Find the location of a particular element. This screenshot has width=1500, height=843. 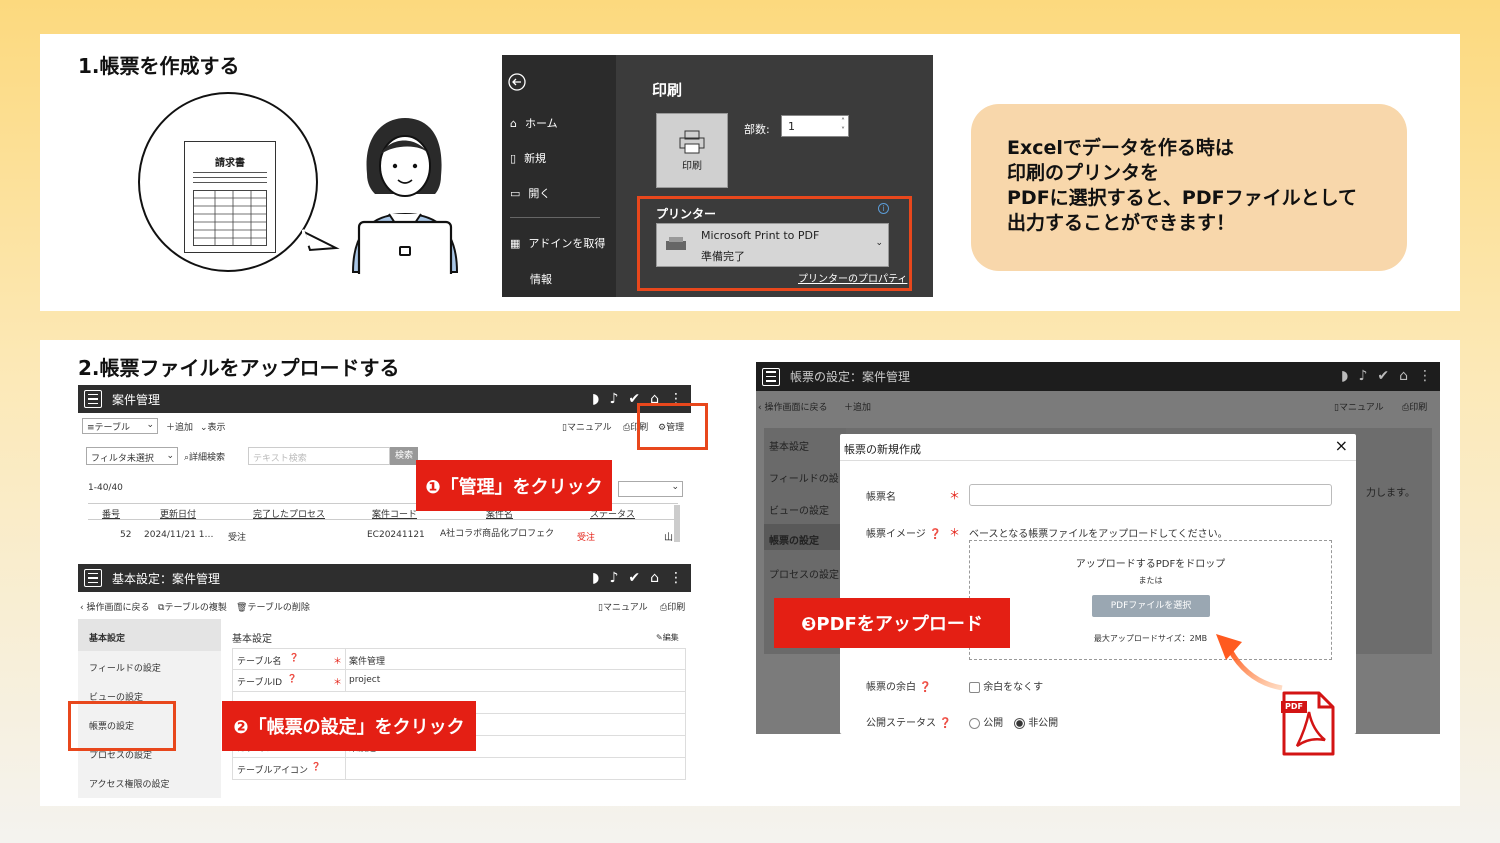

nav-open: ▭ 開く is located at coordinates (530, 193).